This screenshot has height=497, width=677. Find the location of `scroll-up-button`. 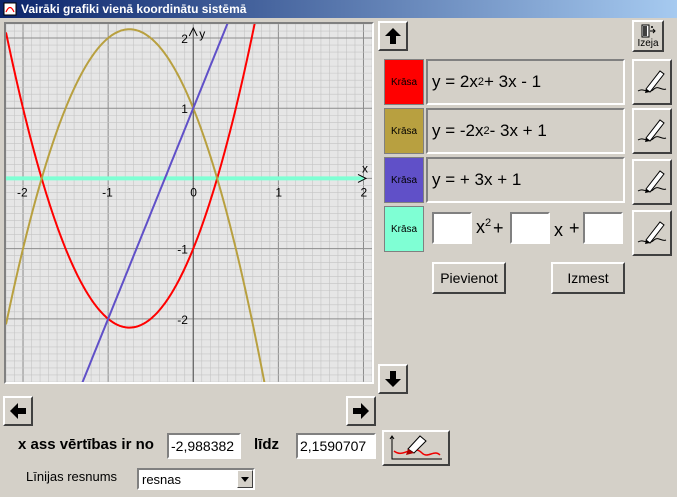

scroll-up-button is located at coordinates (393, 36).